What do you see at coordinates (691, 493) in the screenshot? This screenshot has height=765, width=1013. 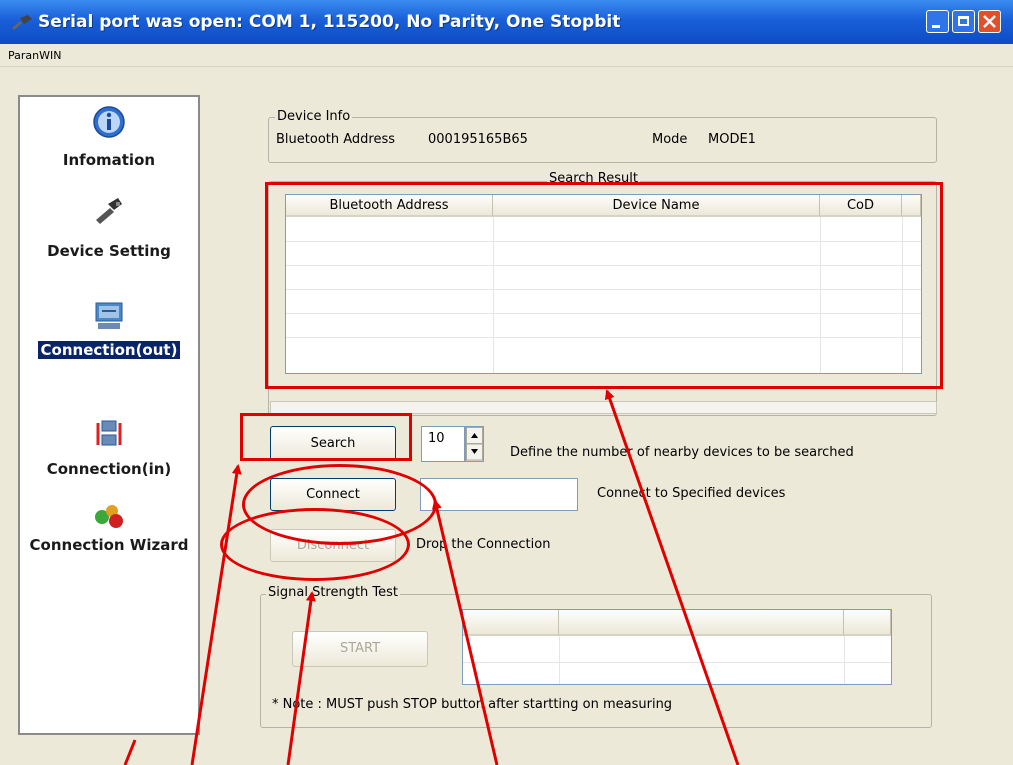 I see `connect-description: Connect to Specified devices` at bounding box center [691, 493].